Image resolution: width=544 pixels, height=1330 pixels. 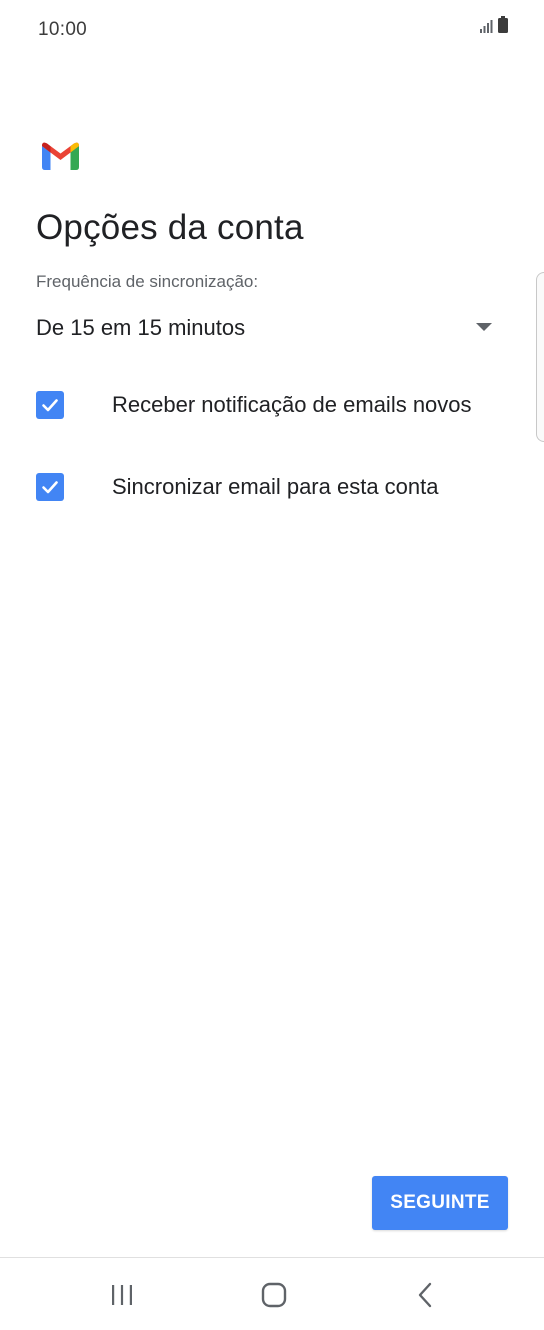 What do you see at coordinates (60, 156) in the screenshot?
I see `gmail-logo-icon` at bounding box center [60, 156].